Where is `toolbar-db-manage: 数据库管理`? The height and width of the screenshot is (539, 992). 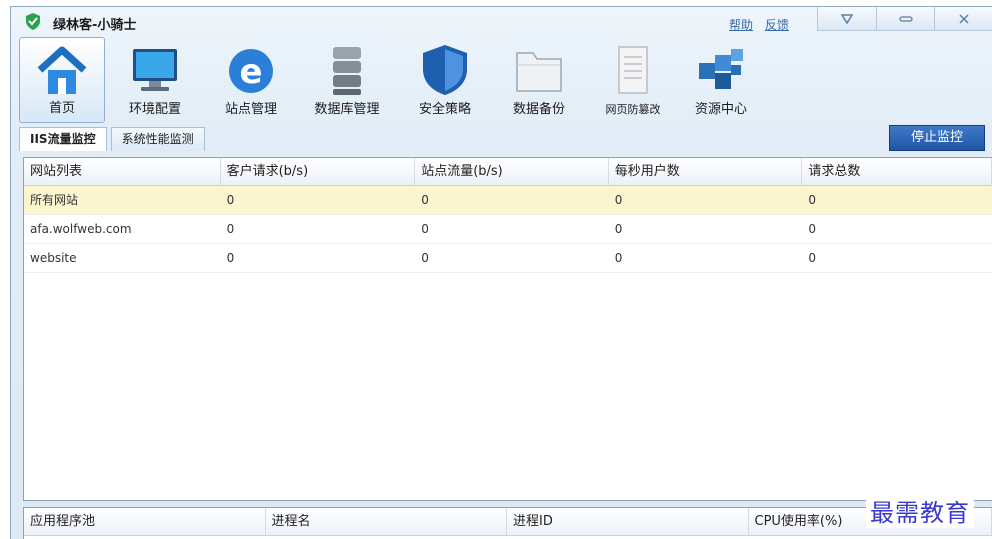 toolbar-db-manage: 数据库管理 is located at coordinates (347, 80).